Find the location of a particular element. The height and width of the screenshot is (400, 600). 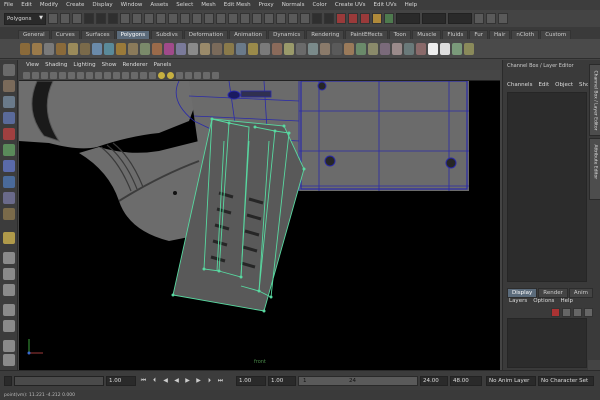

shelf-tool-4-icon is located at coordinates (61, 48).